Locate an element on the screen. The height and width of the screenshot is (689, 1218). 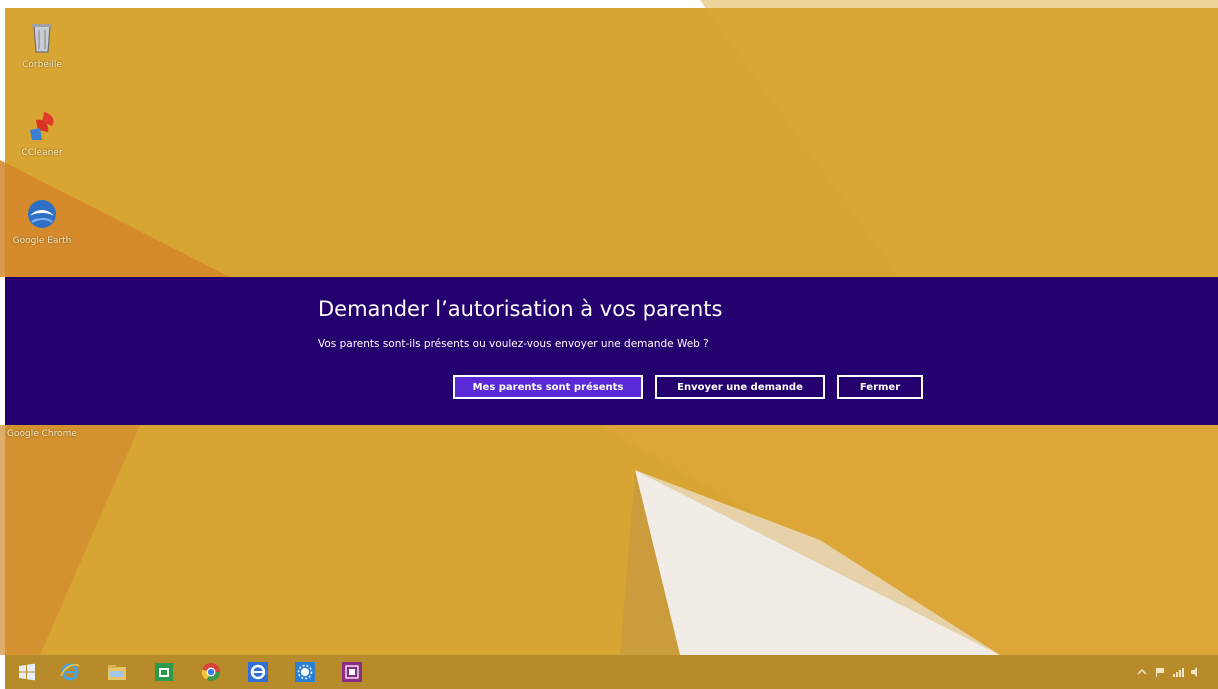
taskbar-onenote is located at coordinates (352, 672).